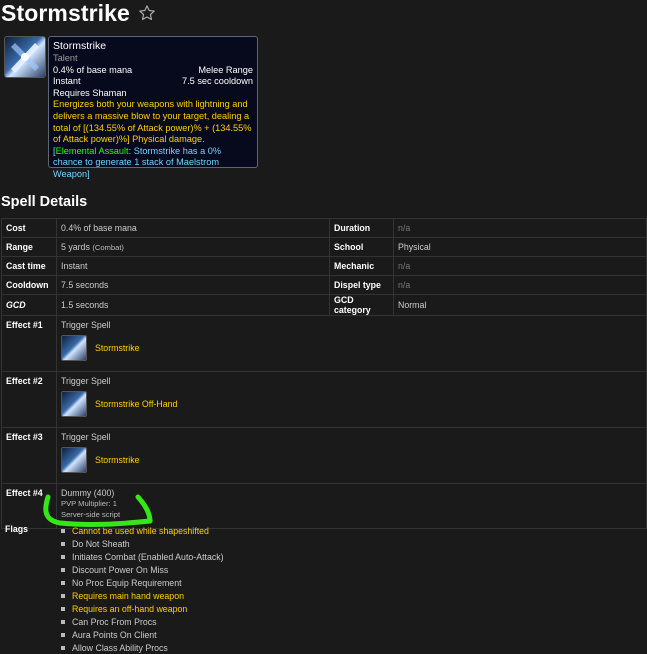  Describe the element at coordinates (142, 634) in the screenshot. I see `flag-item: Aura Points On Client` at that location.